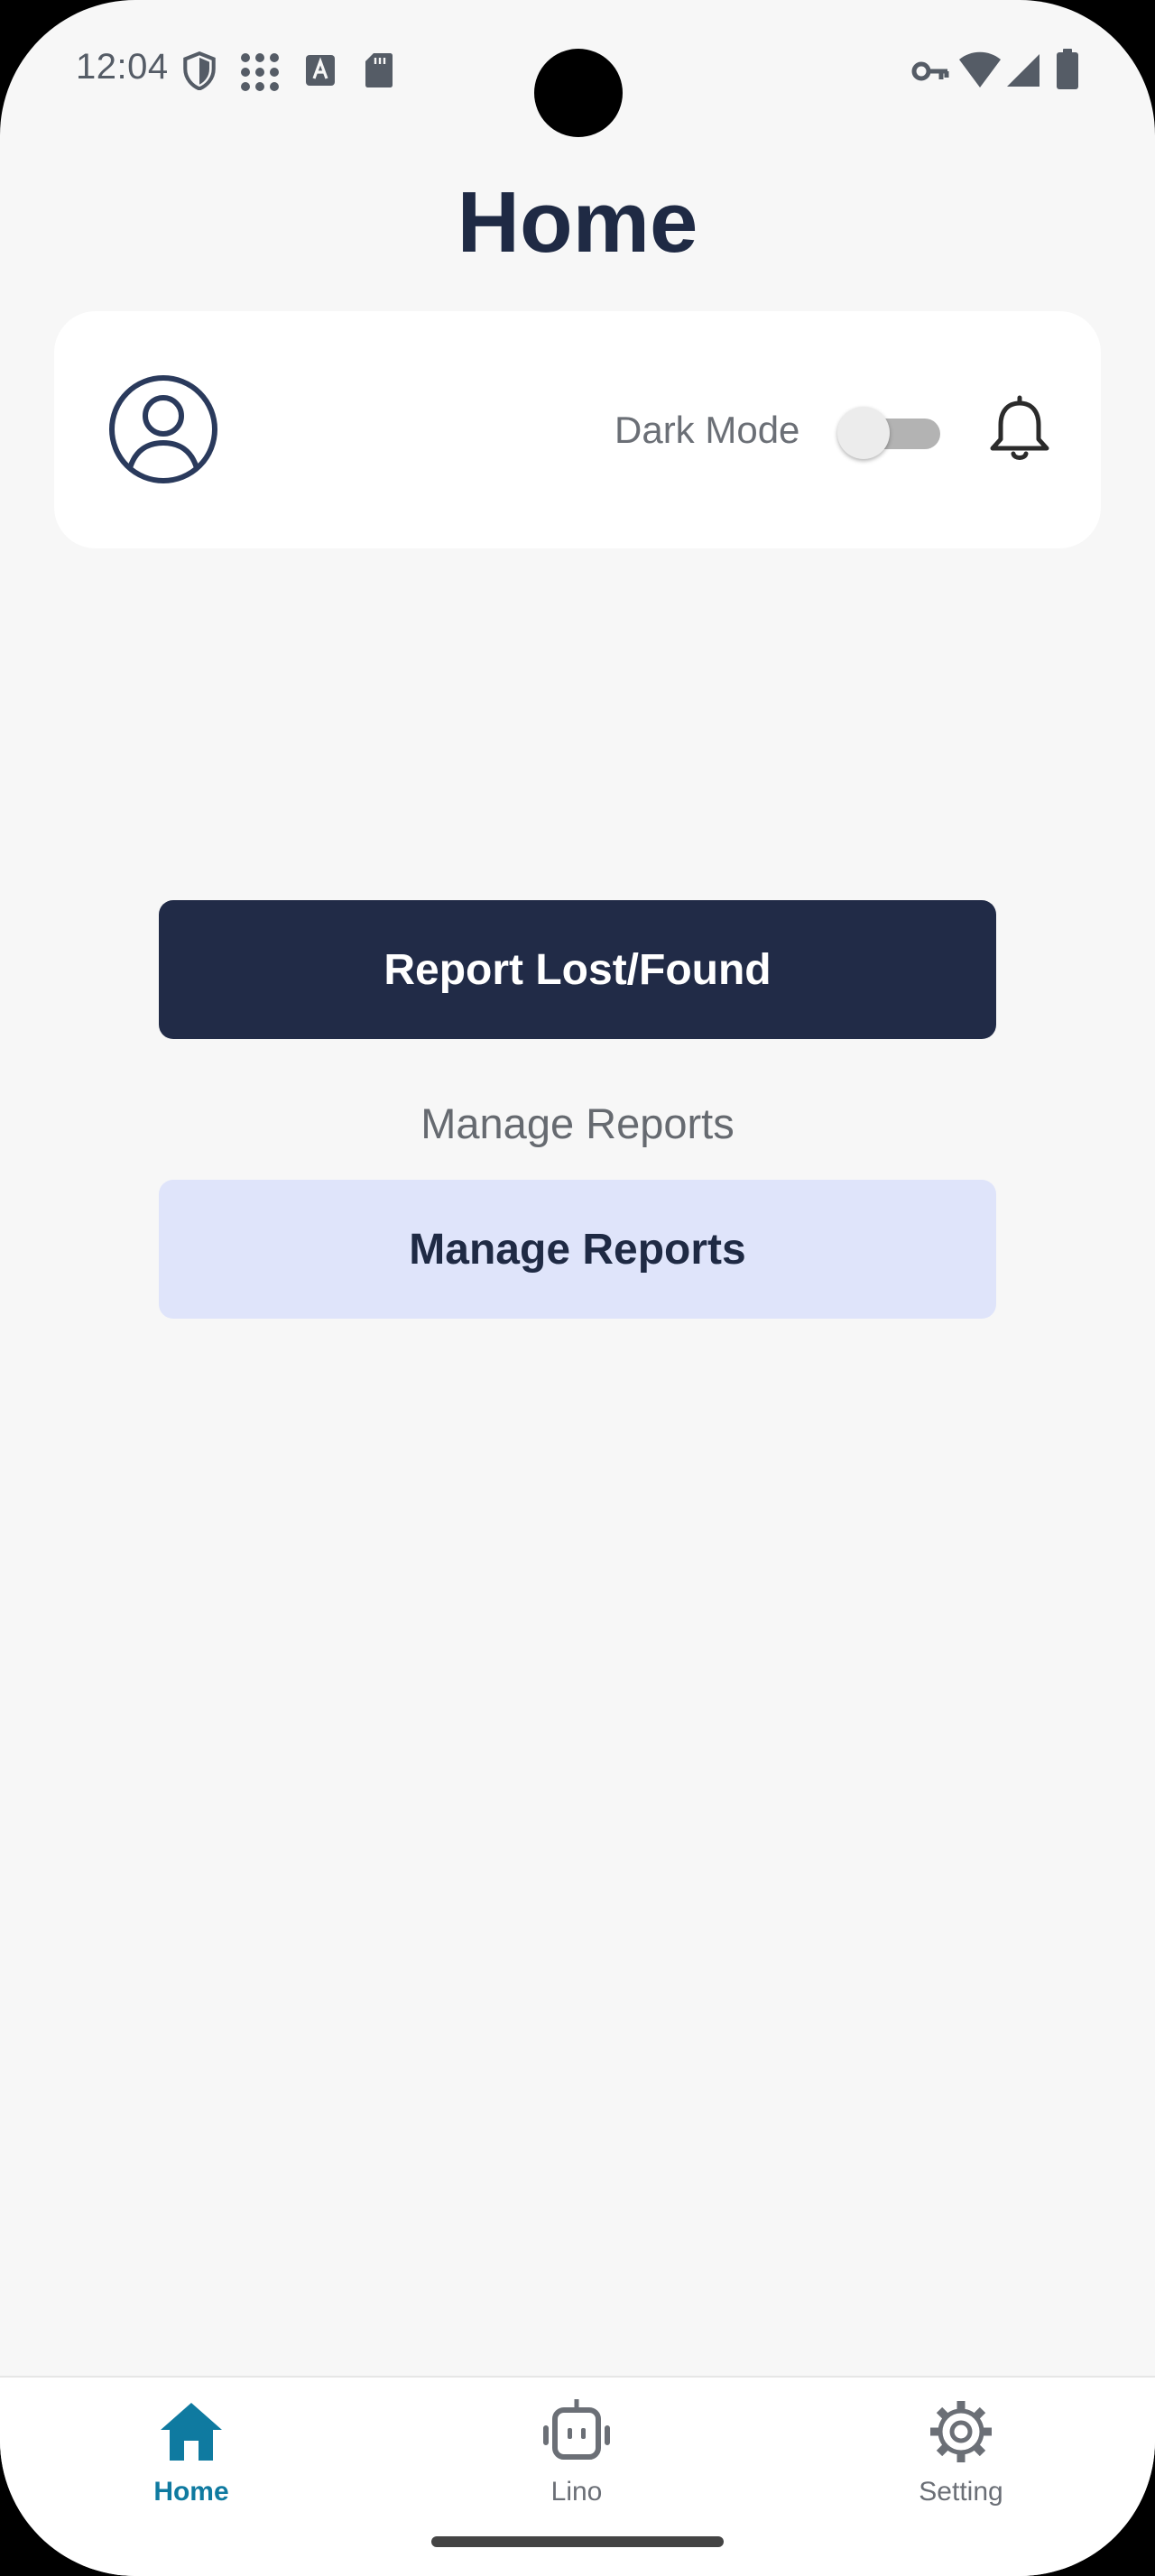  I want to click on status-bar: 12:04, so click(577, 68).